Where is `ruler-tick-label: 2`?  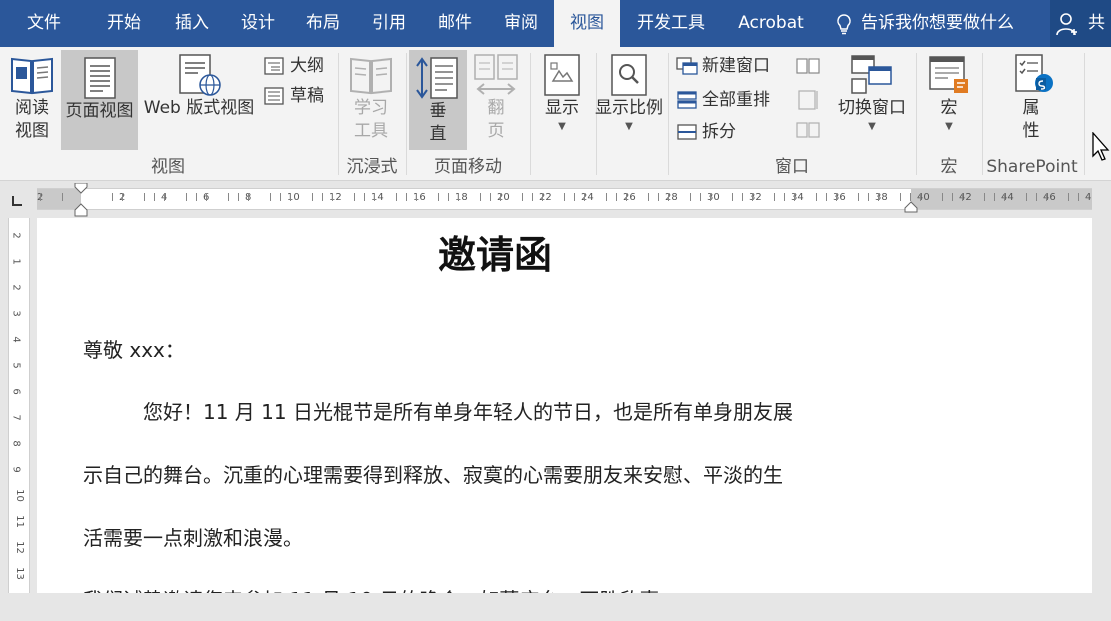
ruler-tick-label: 2 is located at coordinates (16, 287).